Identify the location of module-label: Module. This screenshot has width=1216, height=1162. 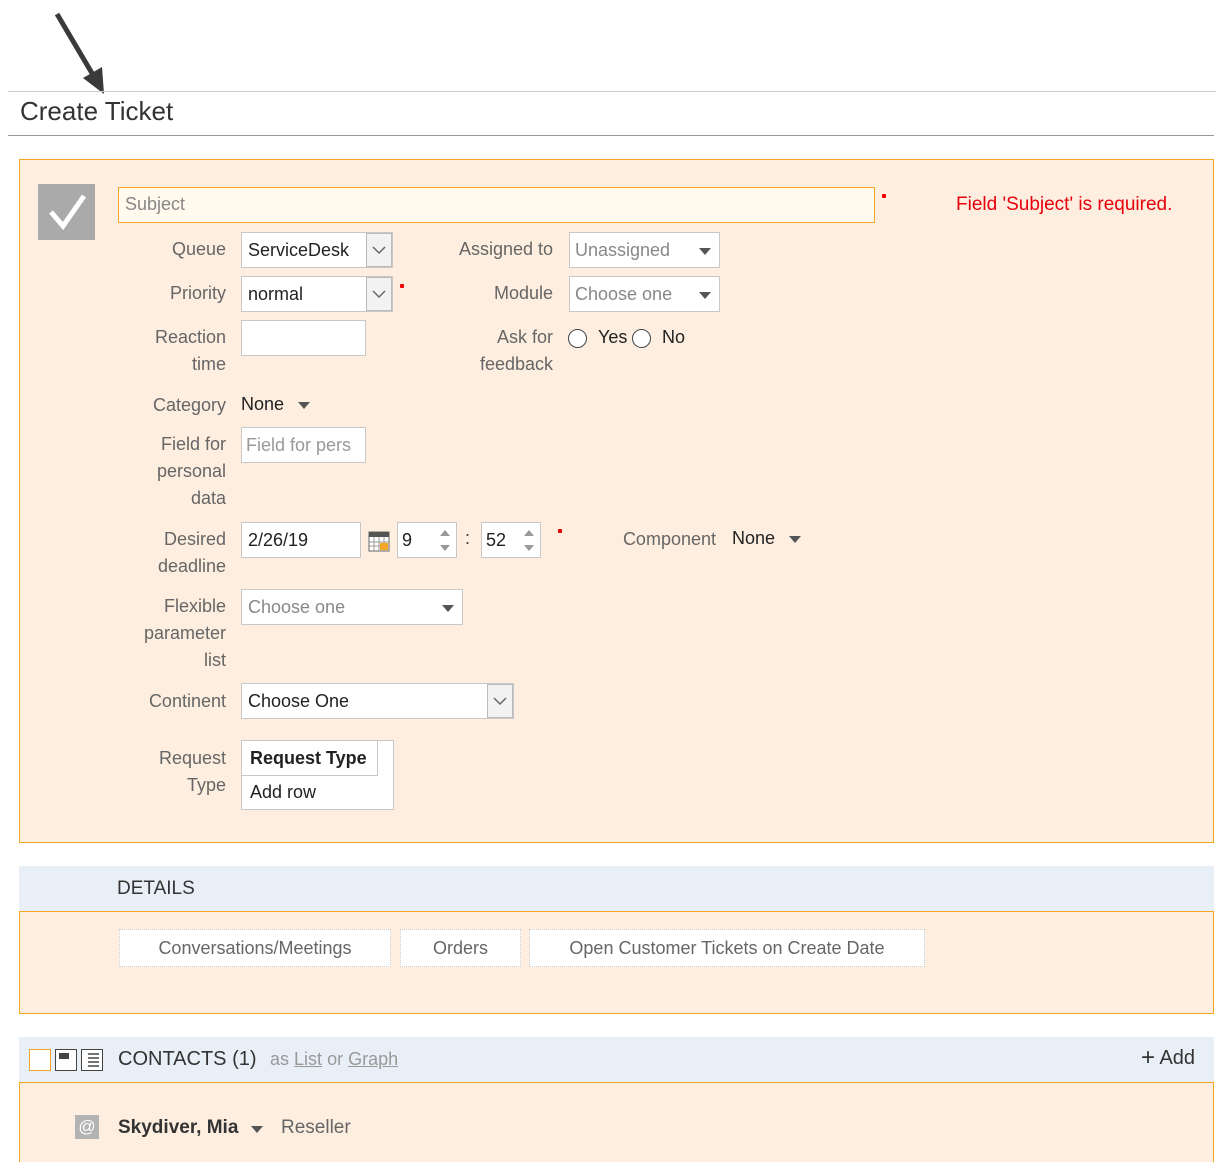
(523, 293).